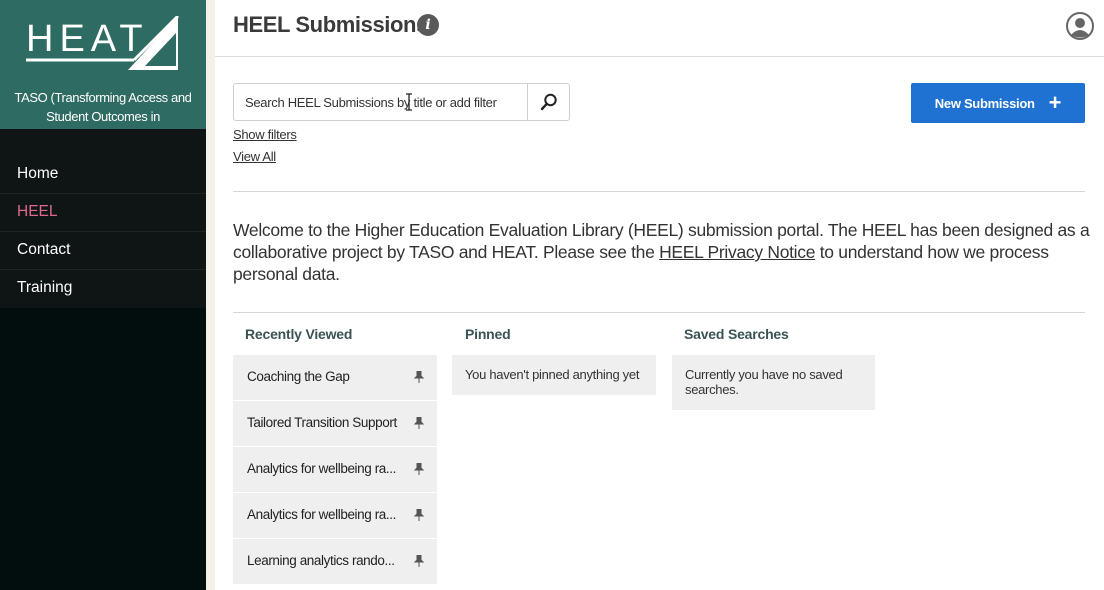  I want to click on info-icon: i, so click(428, 25).